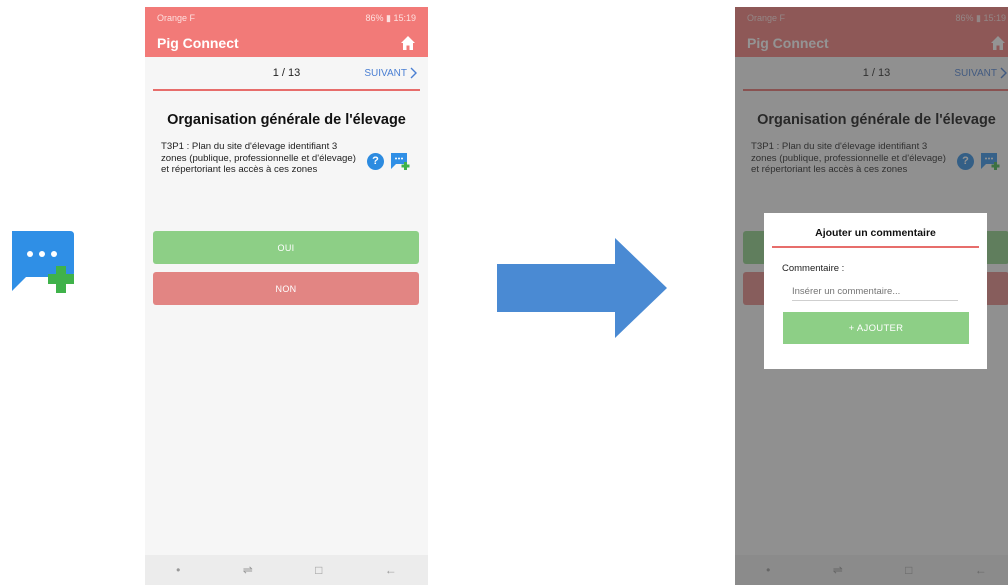 The width and height of the screenshot is (1008, 585). Describe the element at coordinates (286, 120) in the screenshot. I see `section-heading: Organisation générale de l'élevage` at that location.